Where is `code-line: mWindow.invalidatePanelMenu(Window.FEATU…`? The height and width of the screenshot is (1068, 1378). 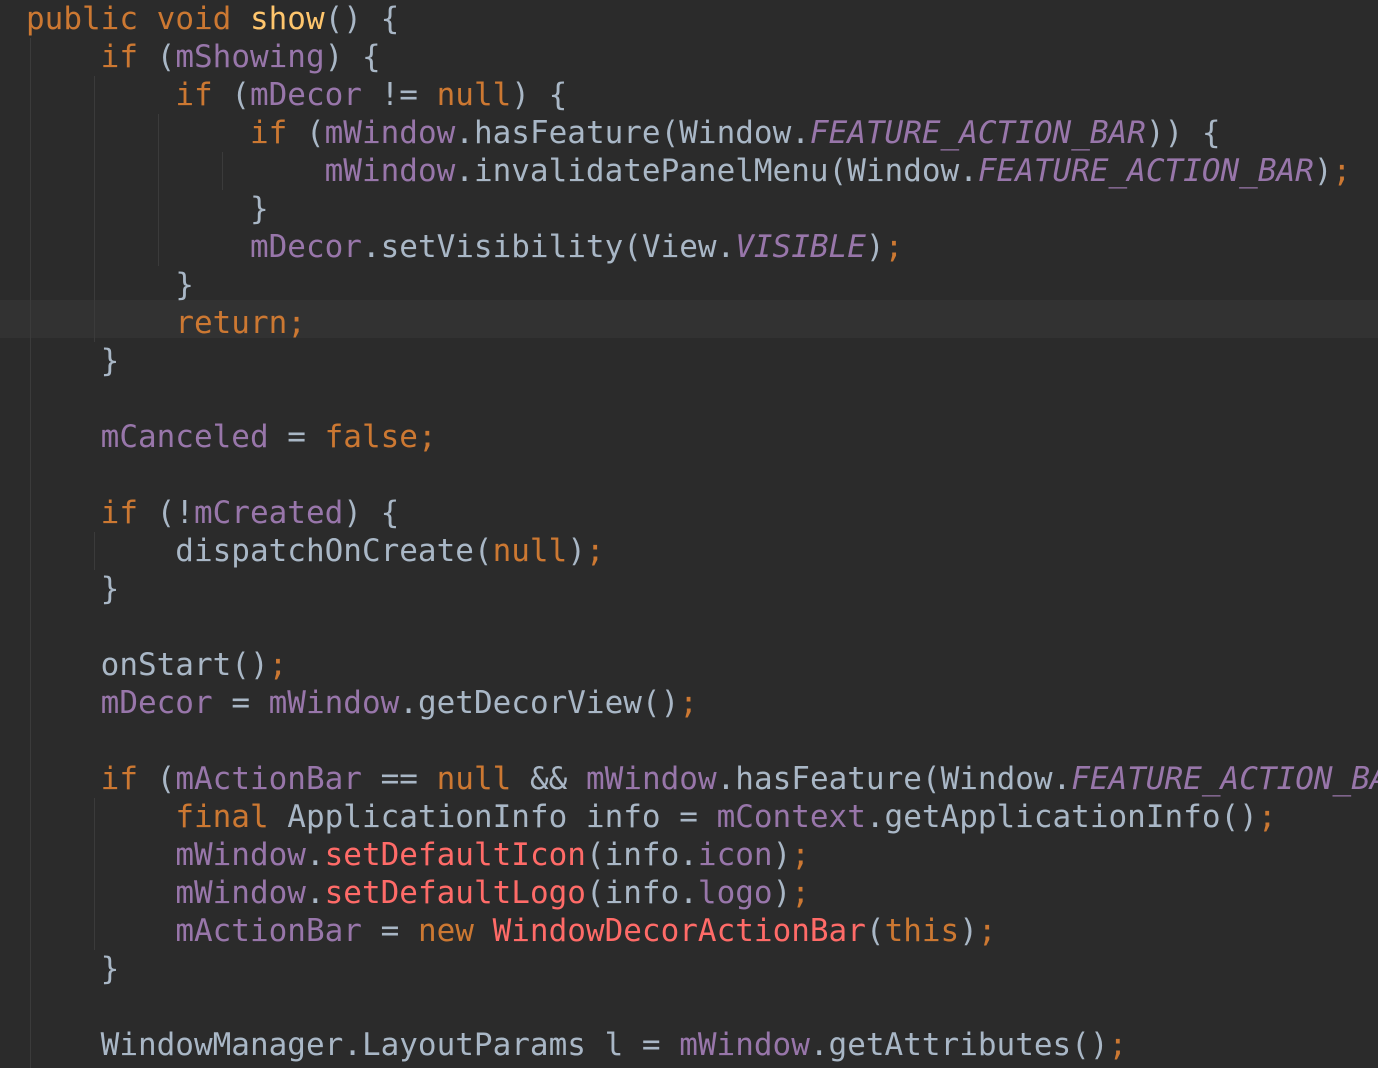
code-line: mWindow.invalidatePanelMenu(Window.FEATU… is located at coordinates (689, 171).